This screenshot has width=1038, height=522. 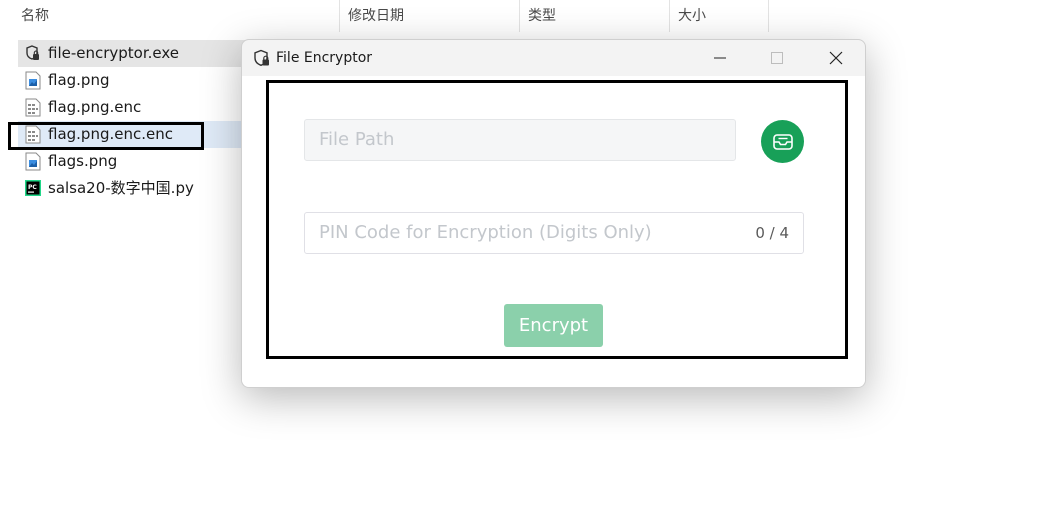 I want to click on browse-file-button, so click(x=782, y=141).